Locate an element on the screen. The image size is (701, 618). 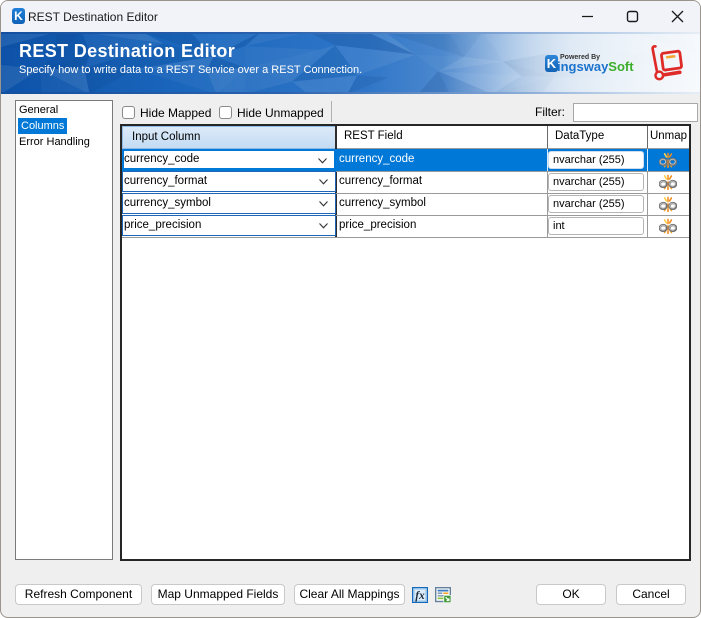
svg-text: fx is located at coordinates (420, 596).